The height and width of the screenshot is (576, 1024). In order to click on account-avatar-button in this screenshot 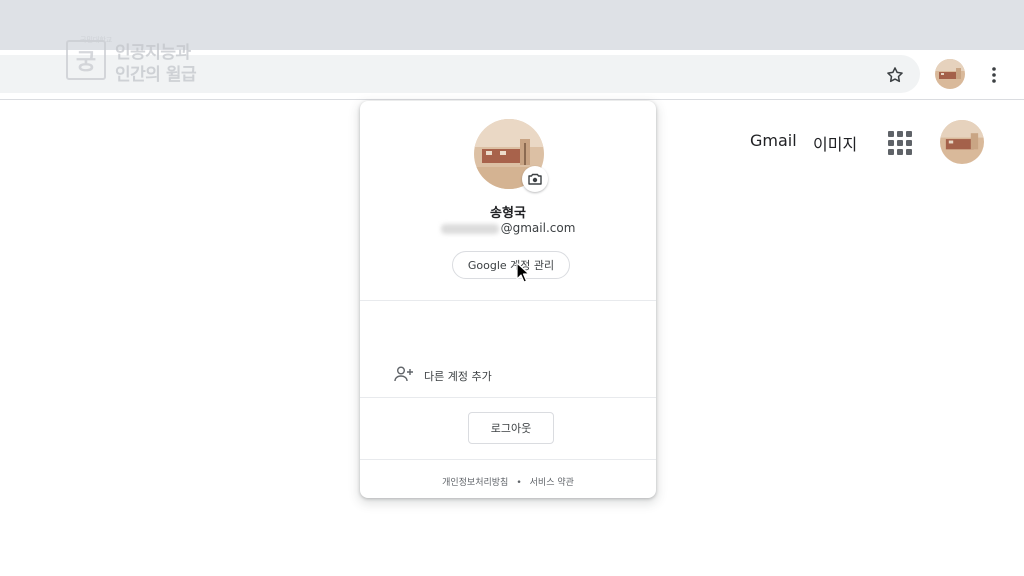, I will do `click(962, 142)`.